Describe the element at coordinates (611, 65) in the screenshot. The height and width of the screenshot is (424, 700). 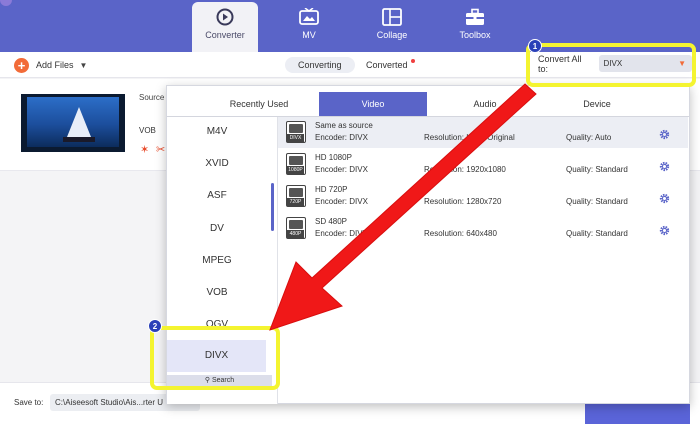
I see `highlight-convert-all` at that location.